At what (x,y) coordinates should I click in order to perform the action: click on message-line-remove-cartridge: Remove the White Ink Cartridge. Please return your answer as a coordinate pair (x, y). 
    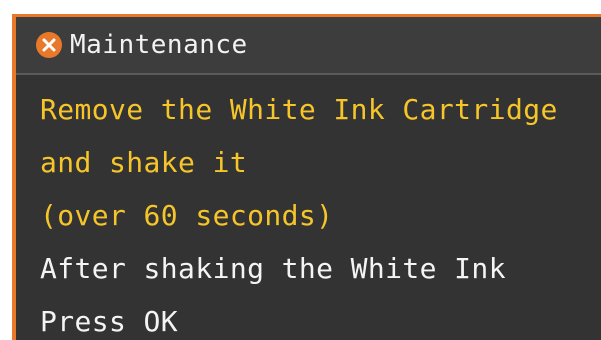
    Looking at the image, I should click on (299, 109).